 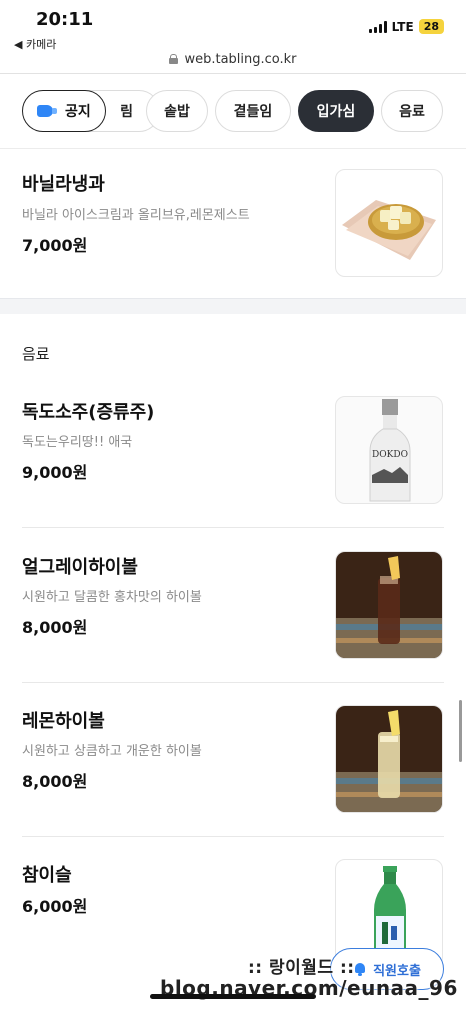 What do you see at coordinates (360, 969) in the screenshot?
I see `bell-icon` at bounding box center [360, 969].